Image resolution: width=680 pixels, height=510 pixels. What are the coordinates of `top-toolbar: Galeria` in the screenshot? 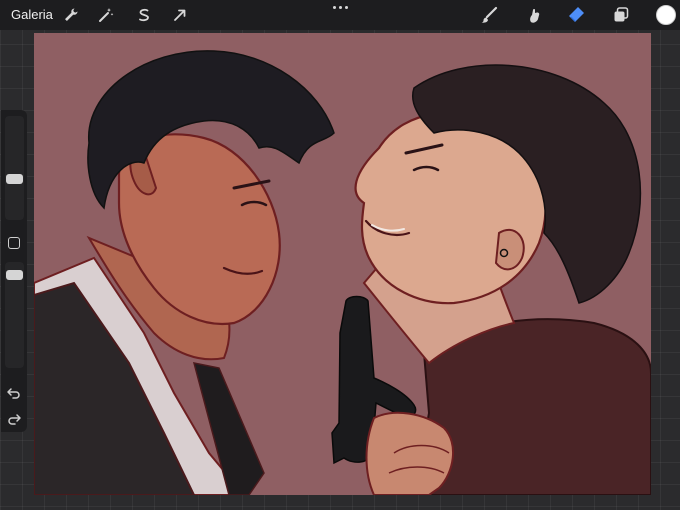 It's located at (340, 15).